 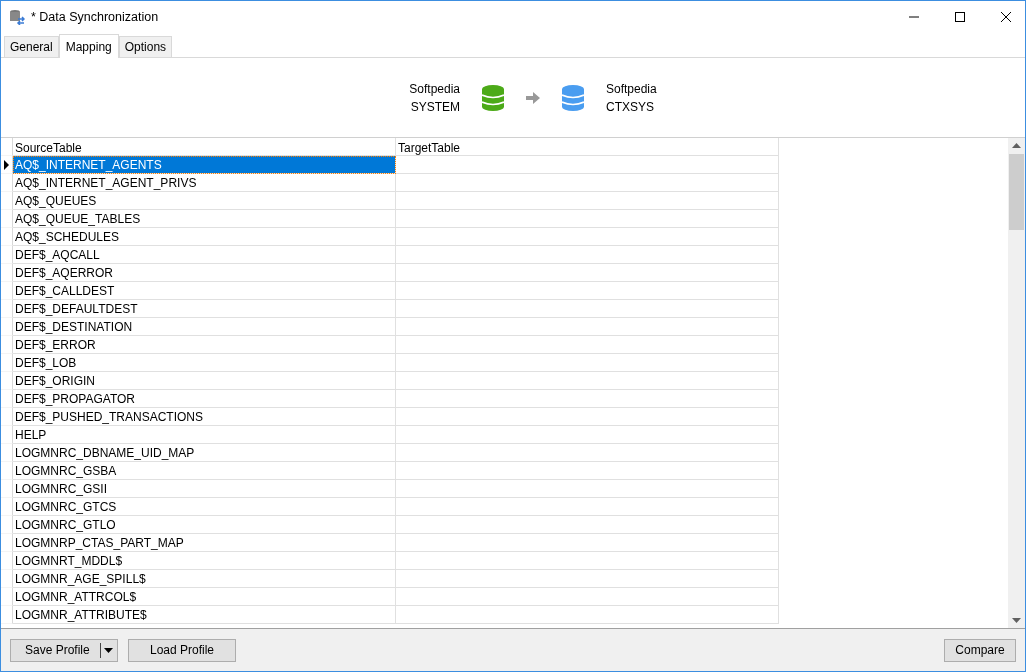 I want to click on table-cell: AQ$_INTERNET_AGENTS, so click(x=204, y=165).